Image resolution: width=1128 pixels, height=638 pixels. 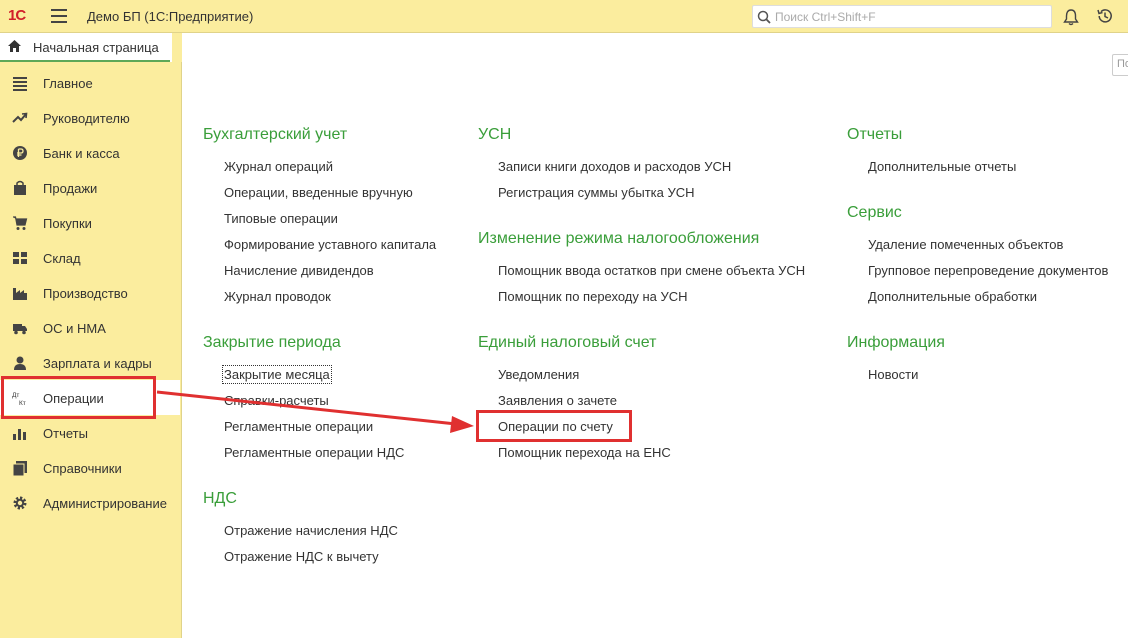 What do you see at coordinates (20, 258) in the screenshot?
I see `warehouse-icon` at bounding box center [20, 258].